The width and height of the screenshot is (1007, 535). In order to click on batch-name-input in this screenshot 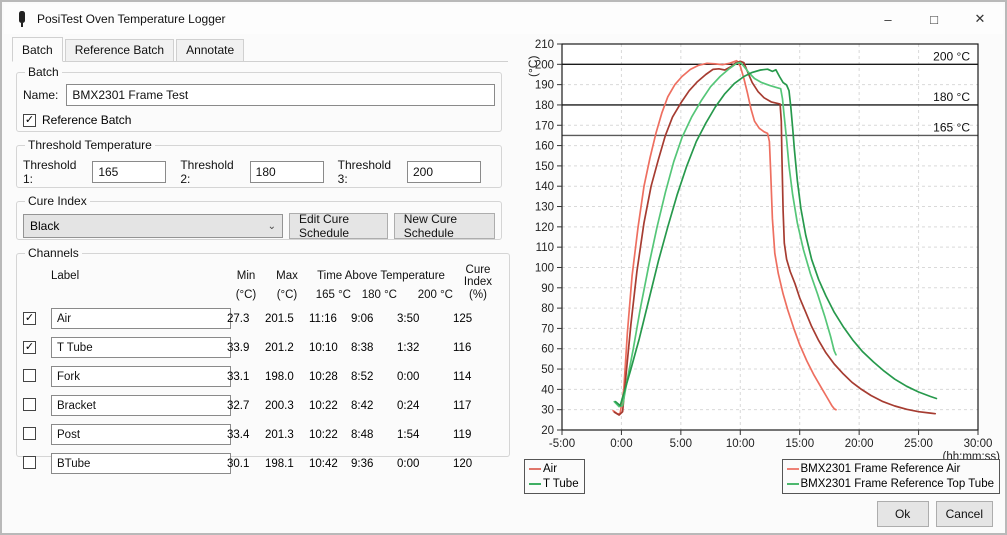, I will do `click(280, 95)`.